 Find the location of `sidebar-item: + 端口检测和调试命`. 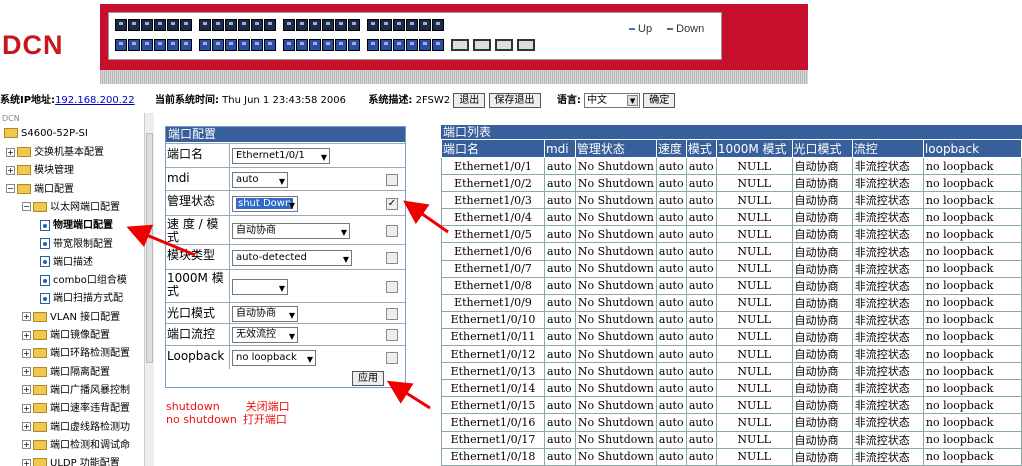

sidebar-item: + 端口检测和调试命 is located at coordinates (76, 445).